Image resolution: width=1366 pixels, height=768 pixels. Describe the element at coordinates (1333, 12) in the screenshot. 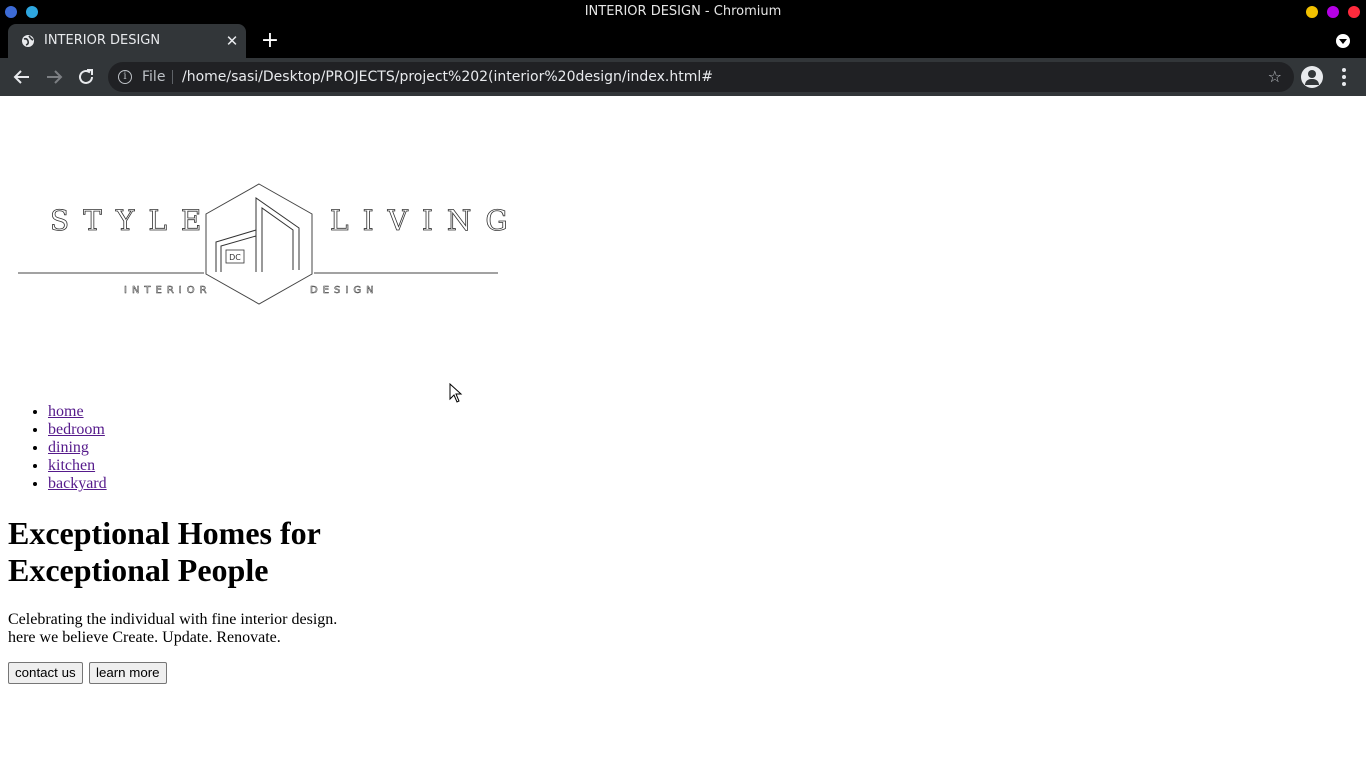

I see `maximize-button` at that location.